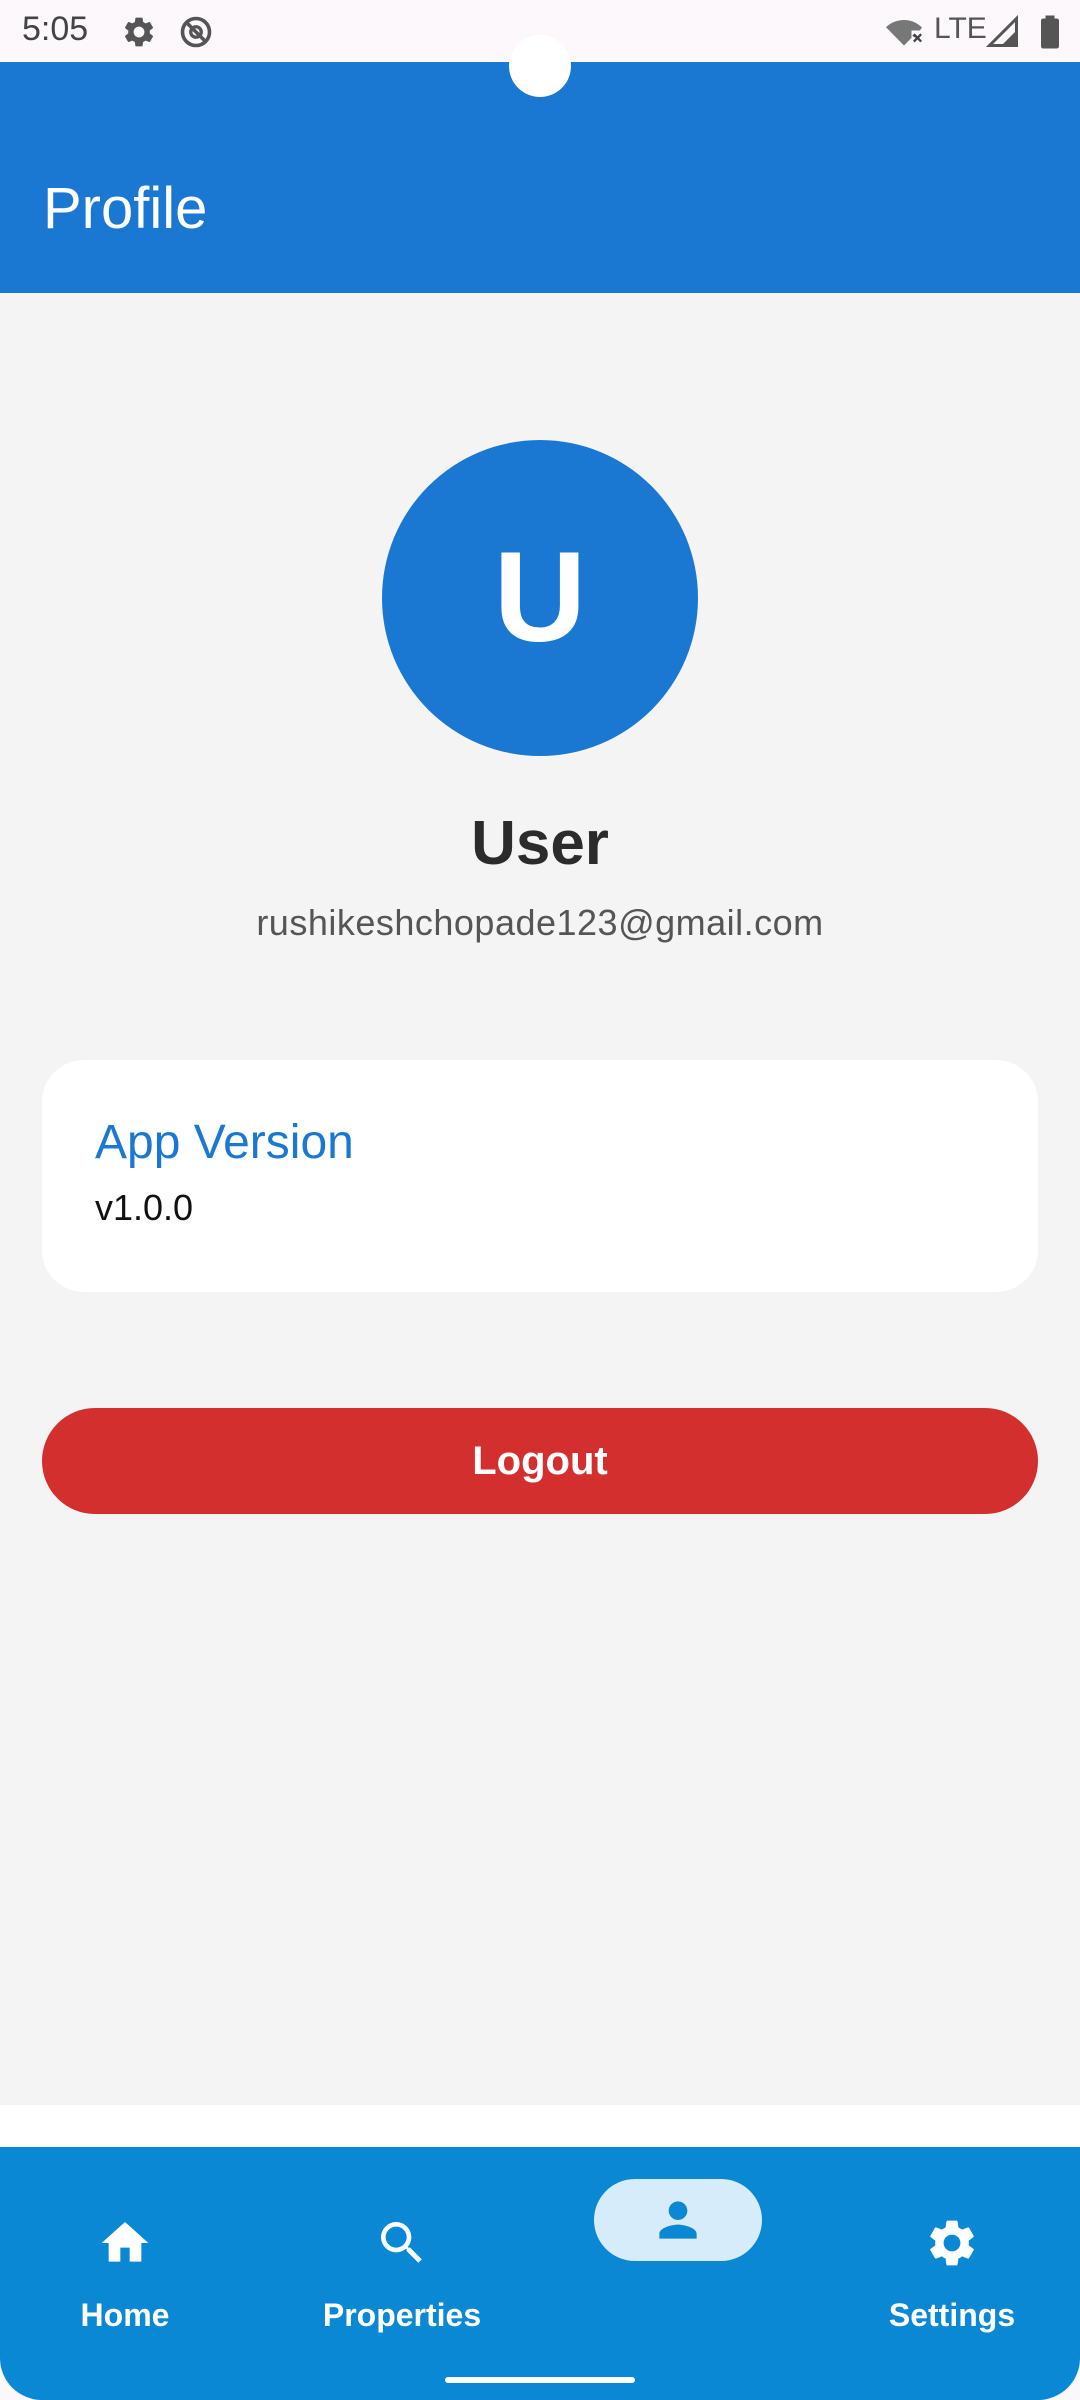  What do you see at coordinates (952, 2315) in the screenshot?
I see `nav-label-settings: Settings` at bounding box center [952, 2315].